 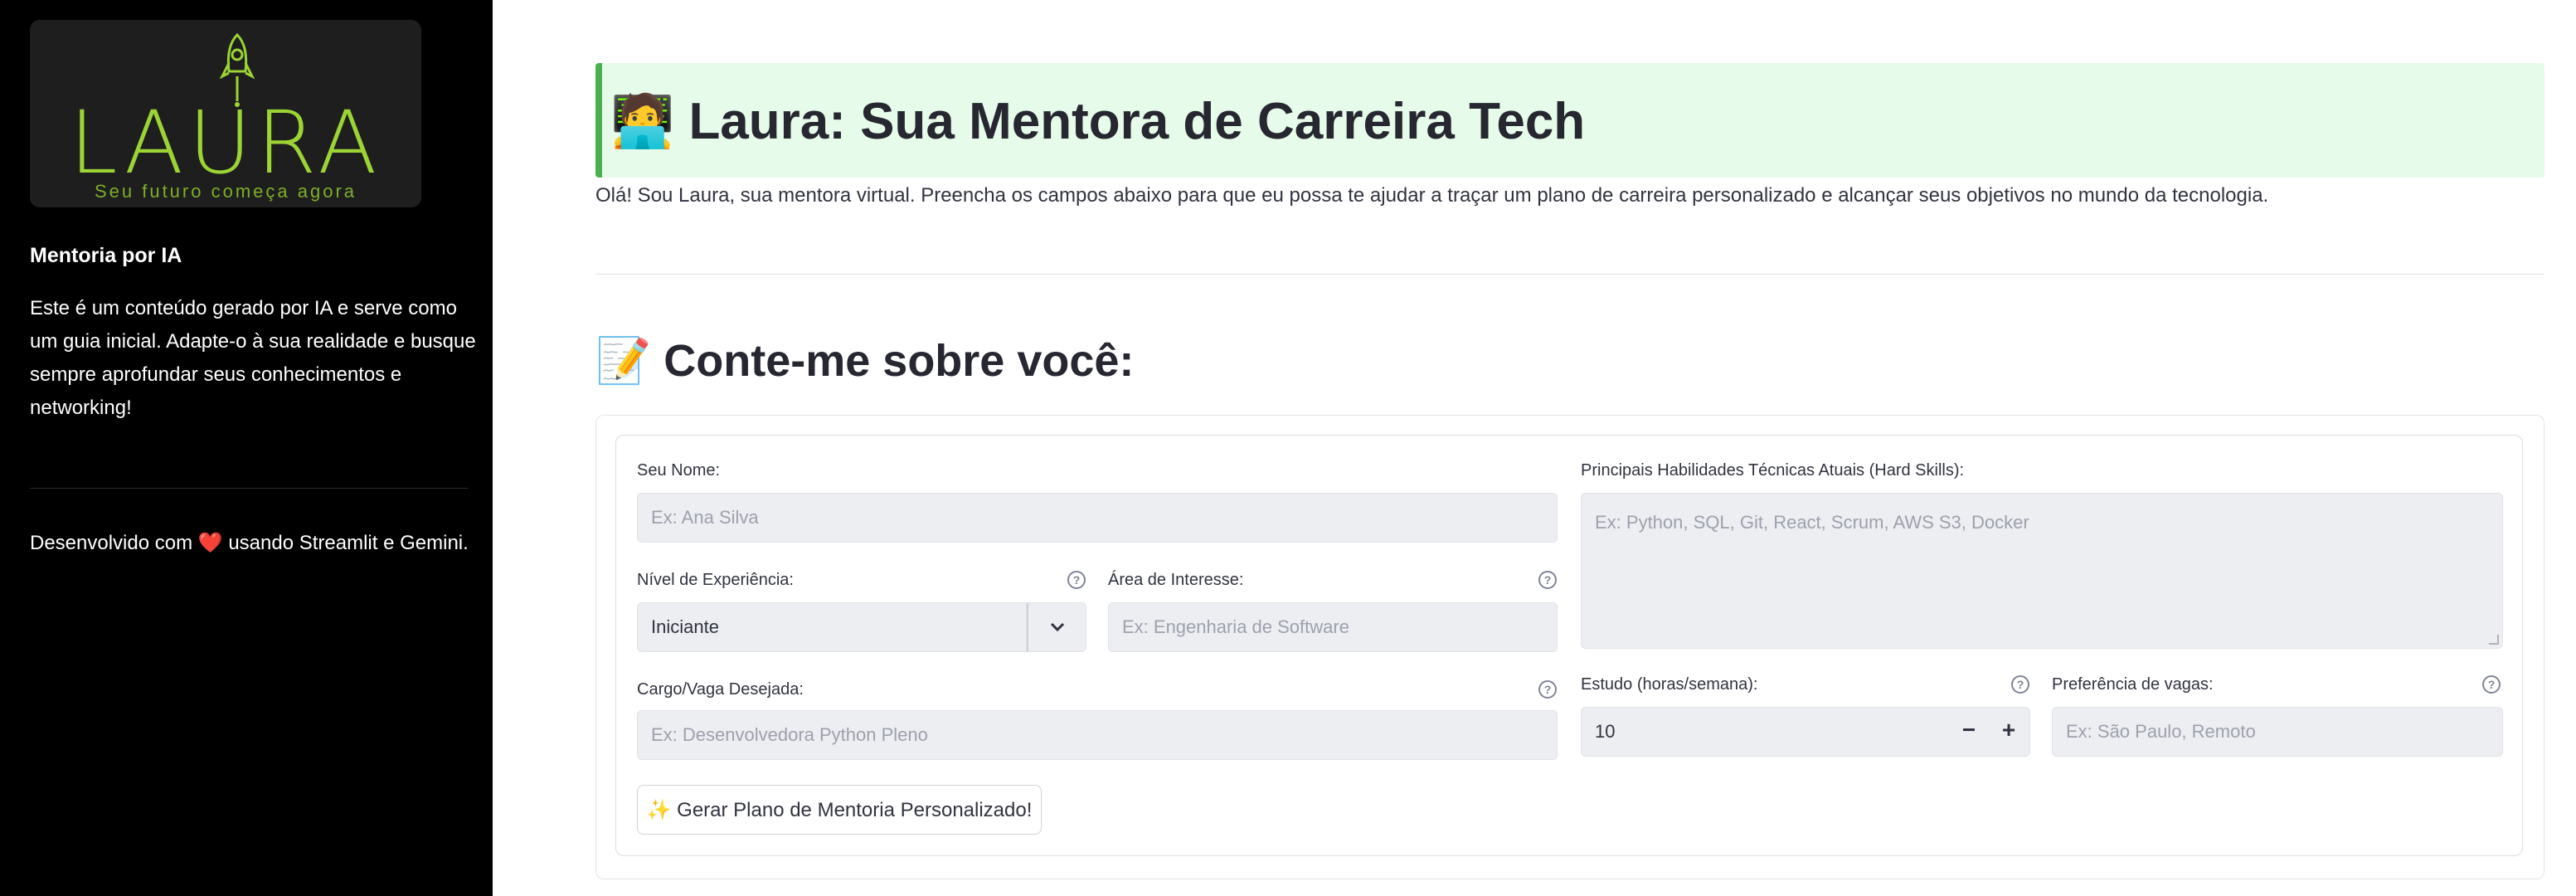 What do you see at coordinates (1137, 121) in the screenshot?
I see `page-title-text: Laura: Sua Mentora de Carreira Tech` at bounding box center [1137, 121].